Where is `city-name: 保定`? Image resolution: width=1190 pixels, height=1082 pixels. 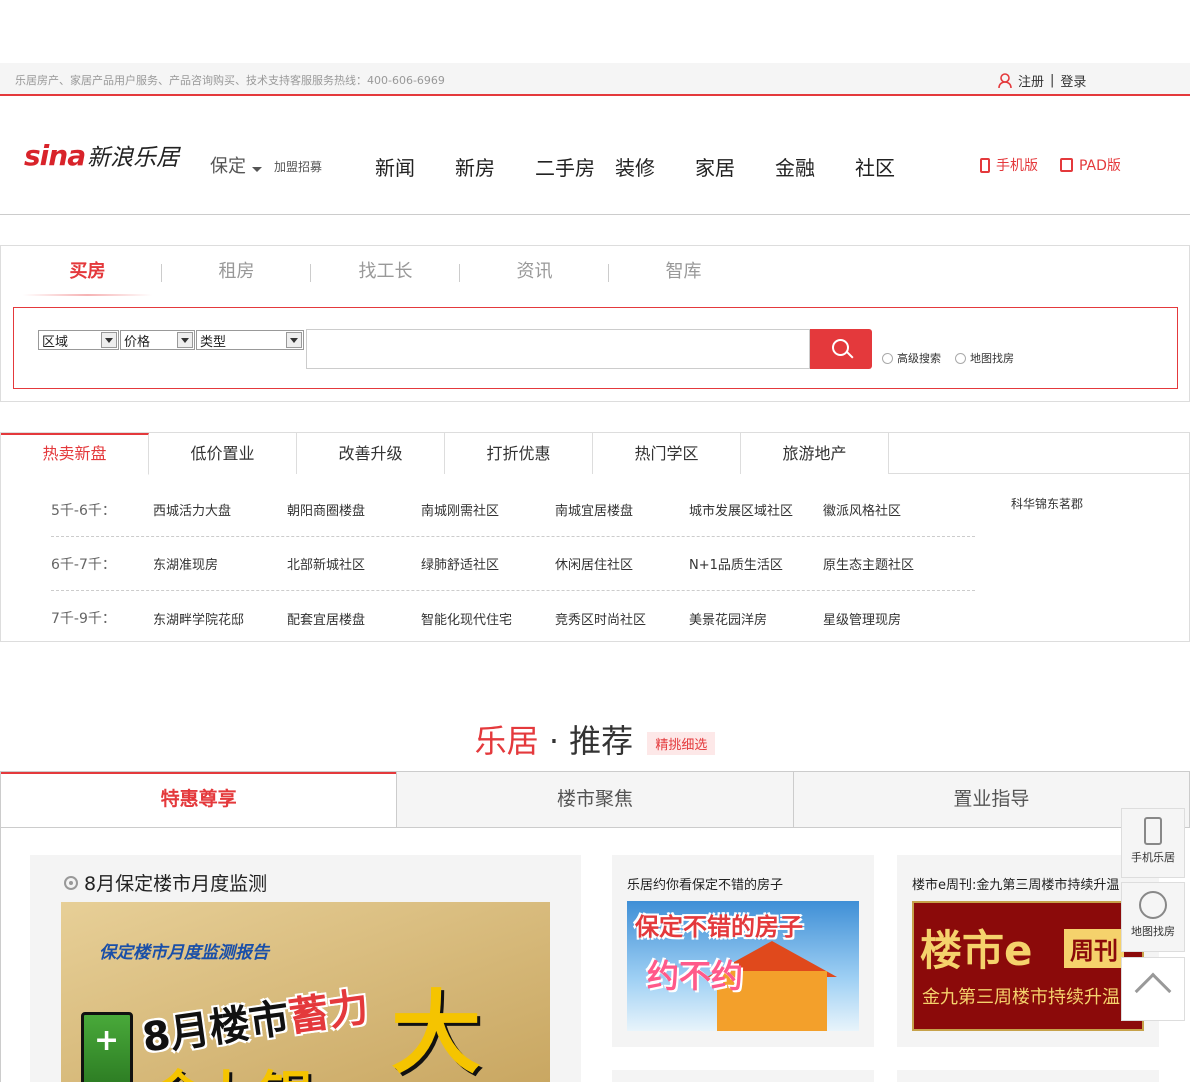
city-name: 保定 is located at coordinates (228, 166).